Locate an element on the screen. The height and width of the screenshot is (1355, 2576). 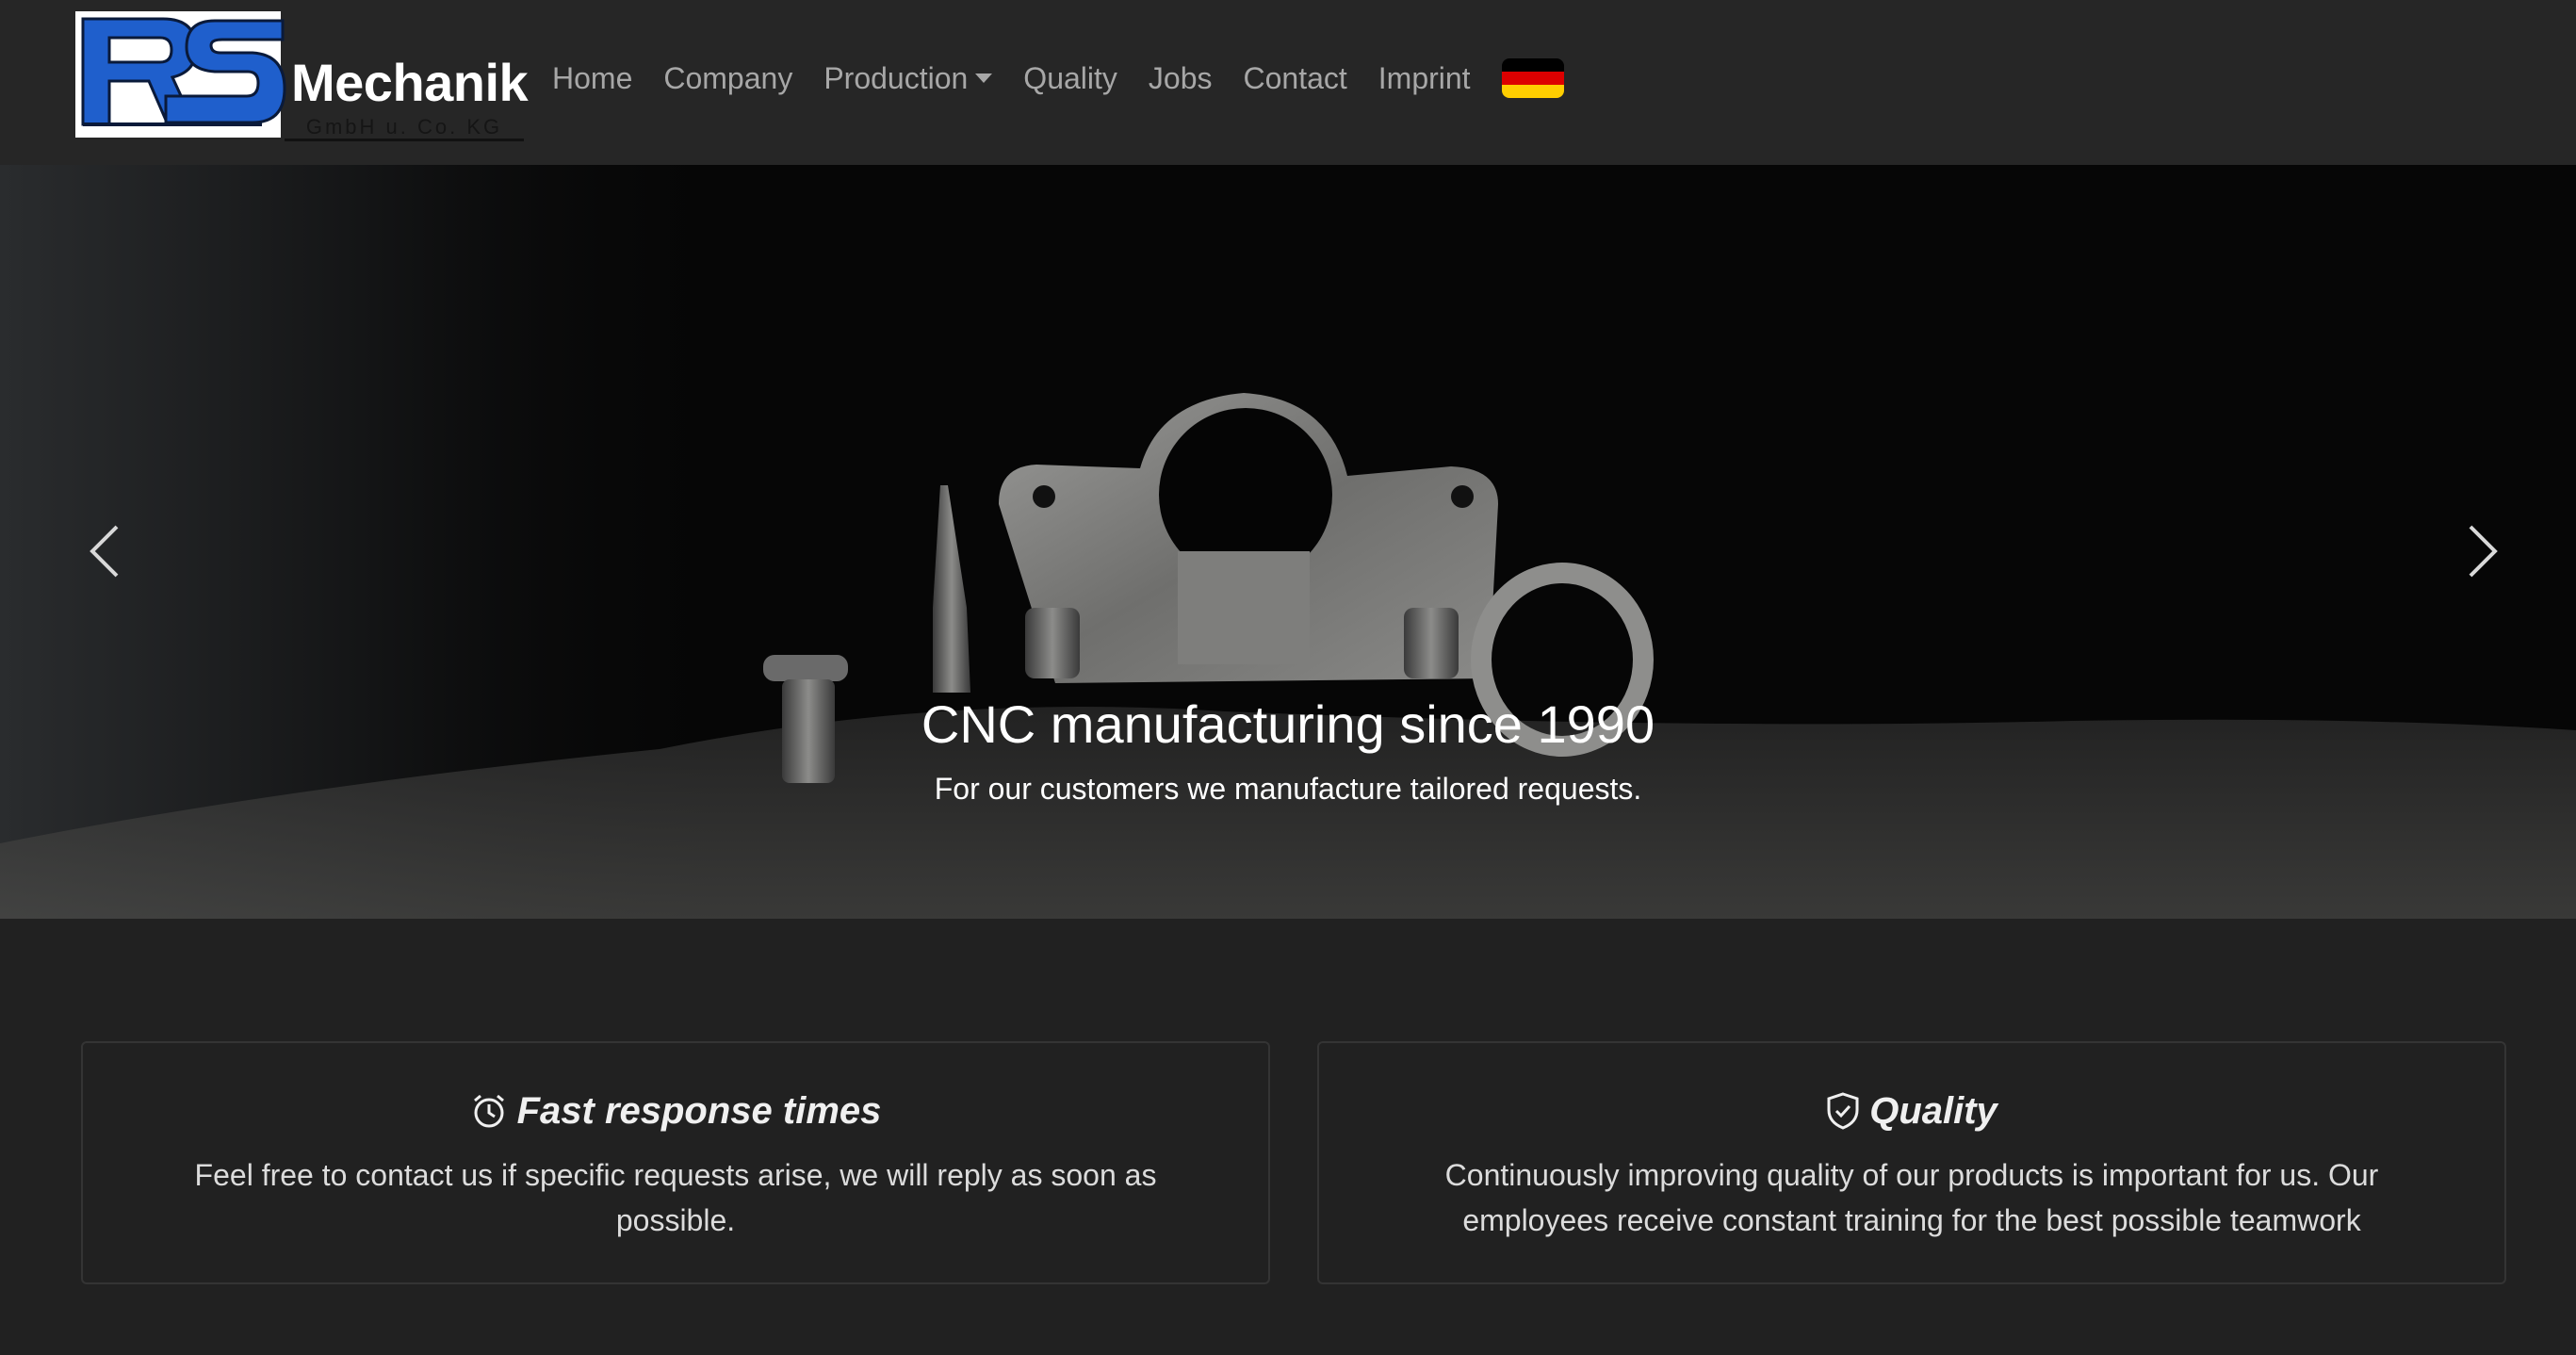
nav-item-home: Home is located at coordinates (592, 78).